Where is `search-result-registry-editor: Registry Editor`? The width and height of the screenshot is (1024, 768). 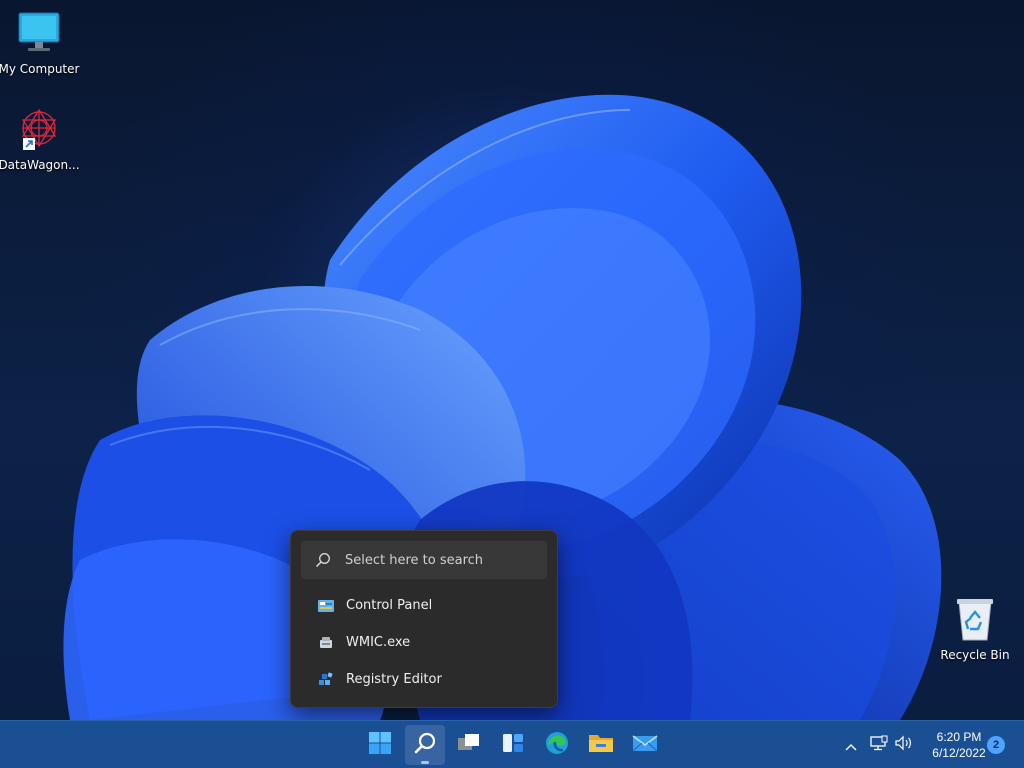 search-result-registry-editor: Registry Editor is located at coordinates (424, 679).